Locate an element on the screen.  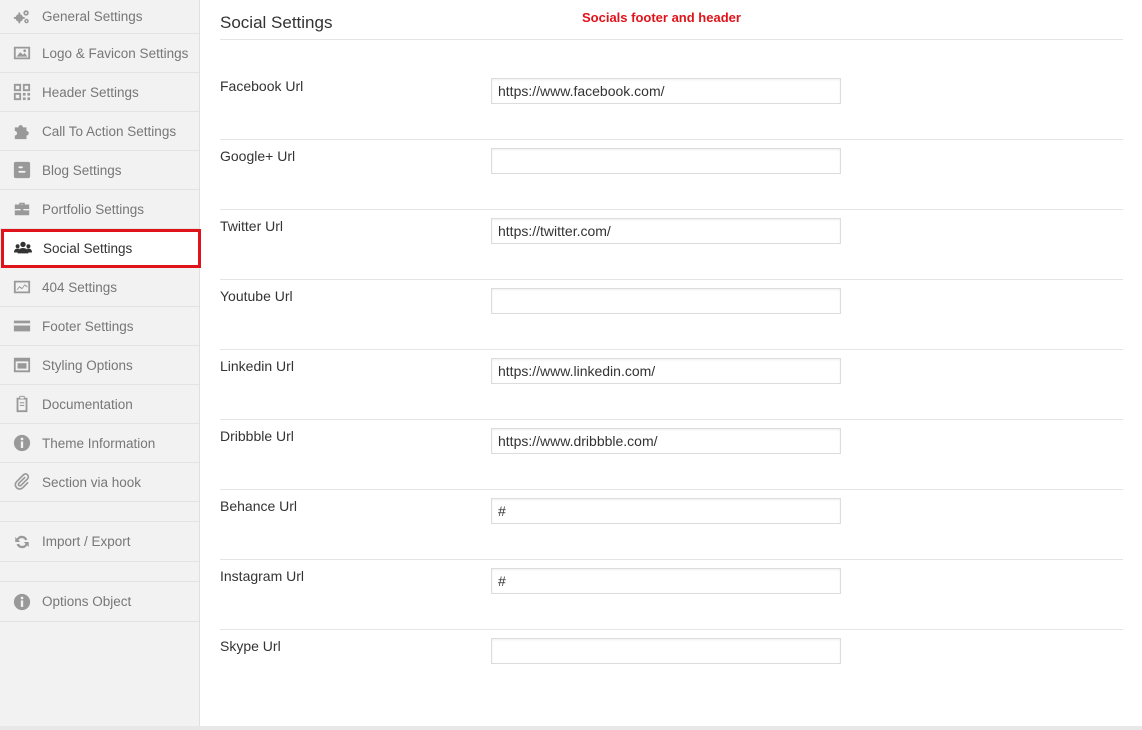
tools-menu: Import / Export is located at coordinates (99, 542).